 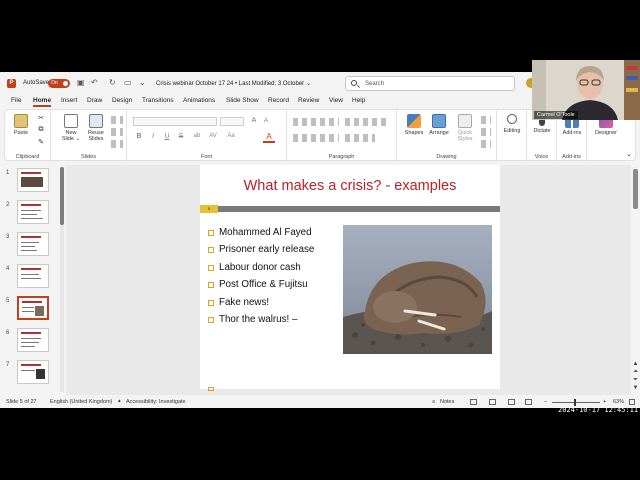 What do you see at coordinates (41, 142) in the screenshot?
I see `format-painter-icon: ✎` at bounding box center [41, 142].